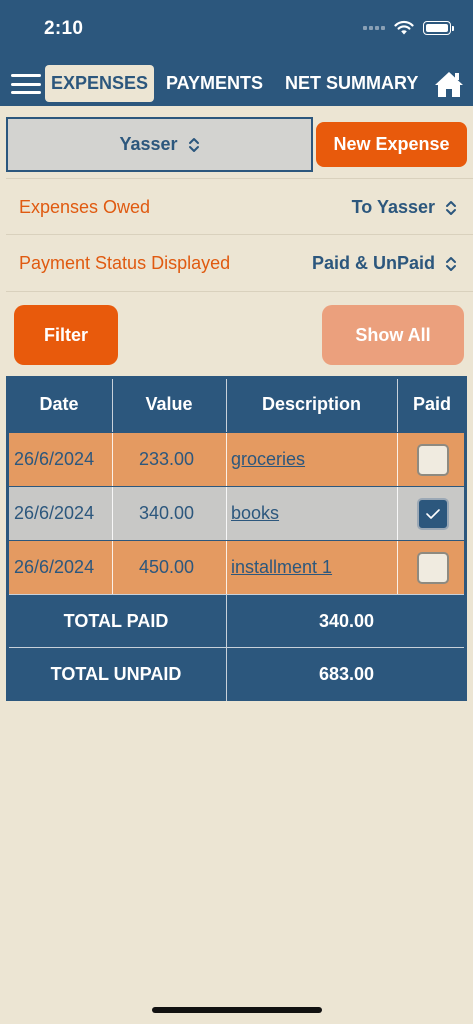 The width and height of the screenshot is (473, 1024). Describe the element at coordinates (116, 674) in the screenshot. I see `total-unpaid-label: TOTAL UNPAID` at that location.